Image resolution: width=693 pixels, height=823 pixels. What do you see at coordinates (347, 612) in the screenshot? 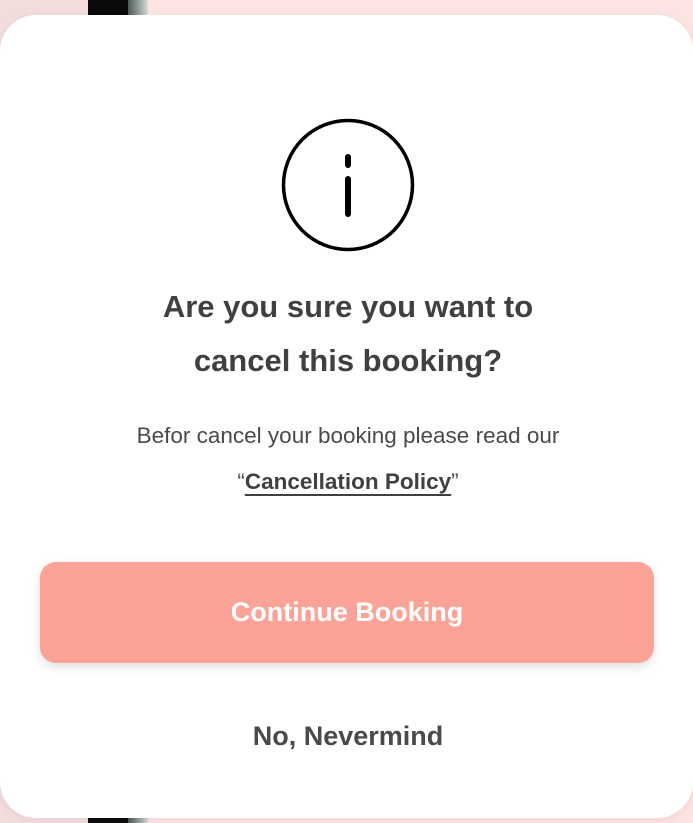
I see `continue-booking-button: Continue Booking` at bounding box center [347, 612].